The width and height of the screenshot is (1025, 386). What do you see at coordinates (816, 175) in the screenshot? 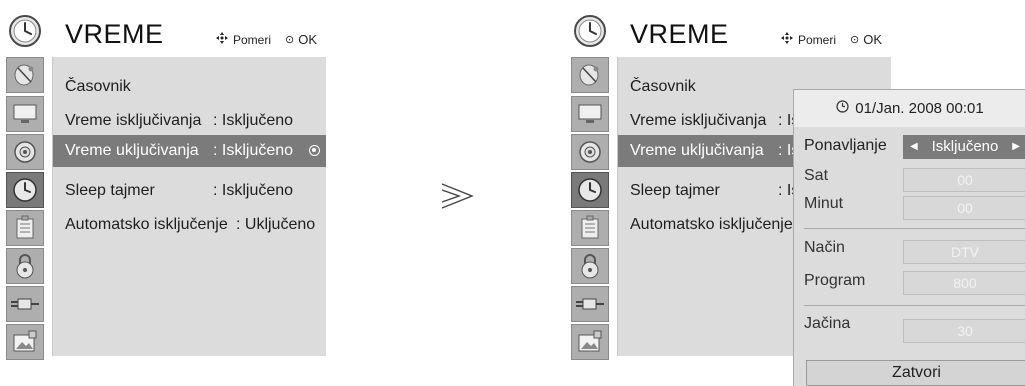
I see `hour-label: Sat` at bounding box center [816, 175].